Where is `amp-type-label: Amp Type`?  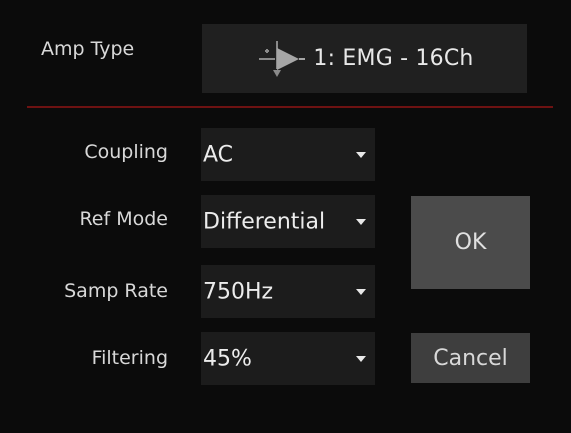 amp-type-label: Amp Type is located at coordinates (88, 49).